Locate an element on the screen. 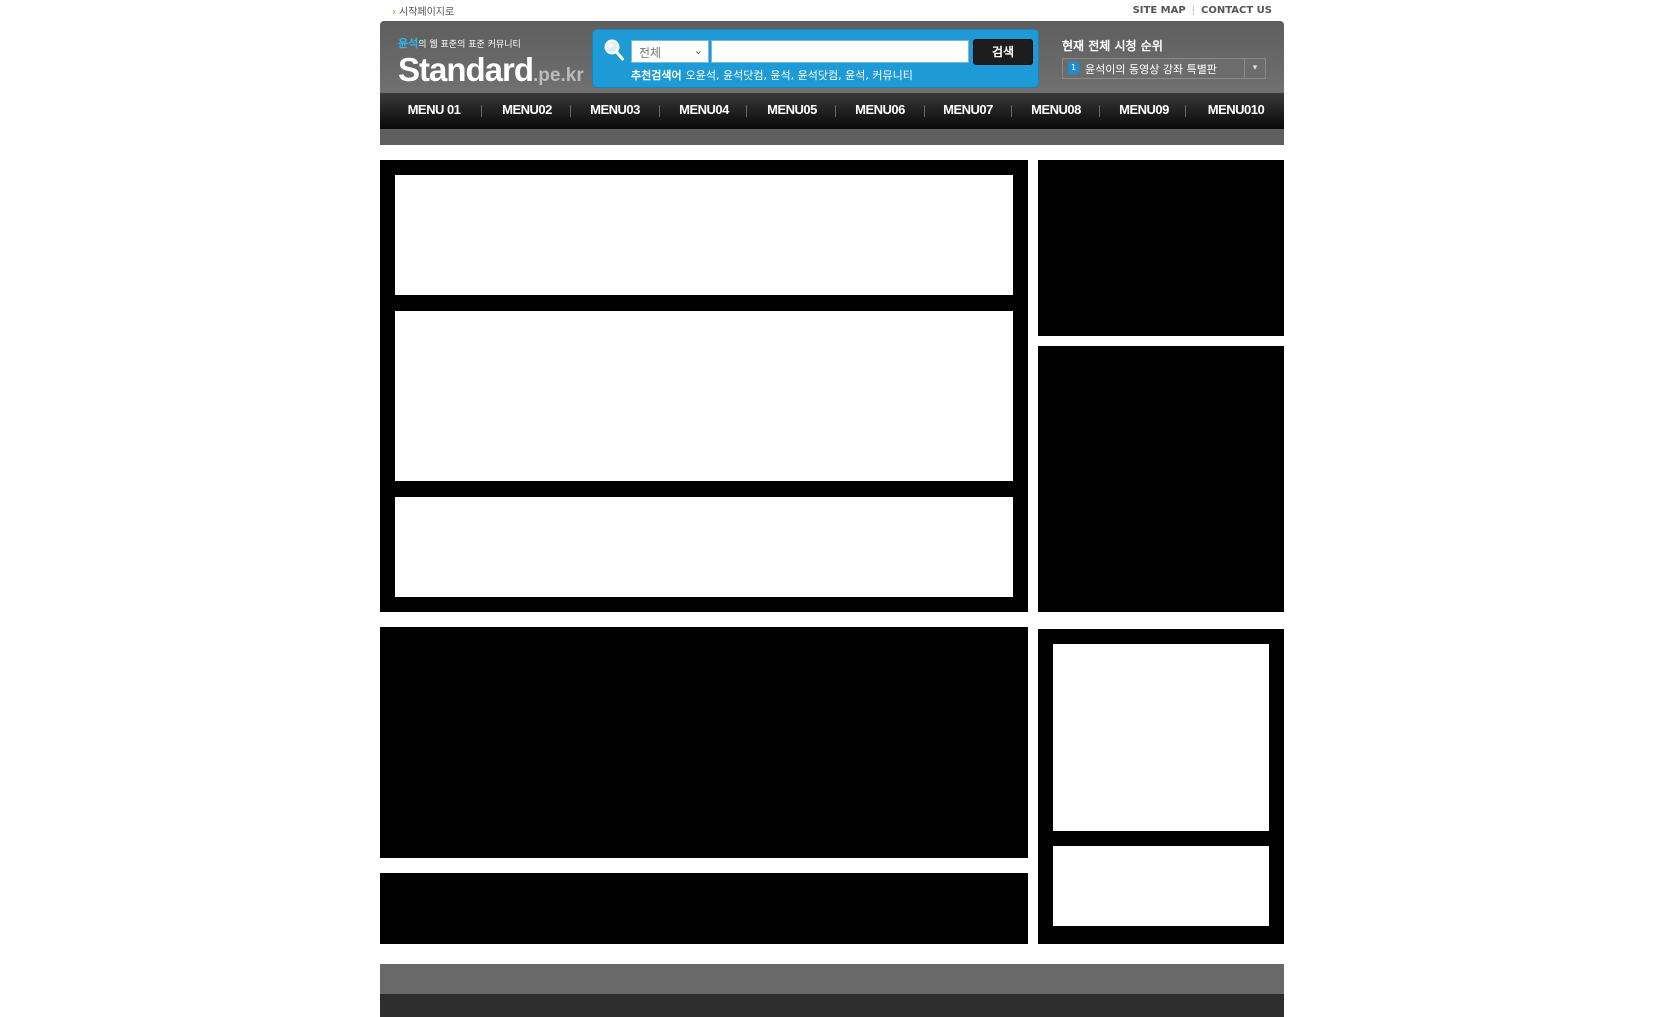 The width and height of the screenshot is (1659, 1017). logo-tagline: 윤석의 웹 표준의 표준 커뮤니티 is located at coordinates (488, 43).